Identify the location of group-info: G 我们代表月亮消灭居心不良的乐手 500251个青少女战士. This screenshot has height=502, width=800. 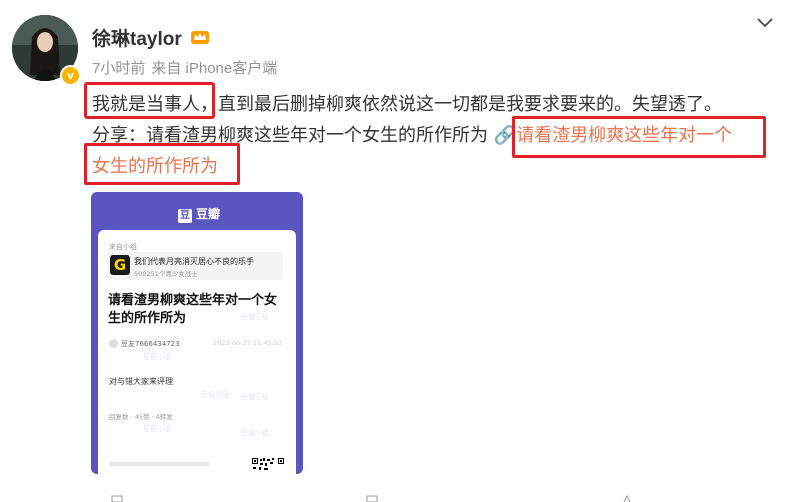
(195, 266).